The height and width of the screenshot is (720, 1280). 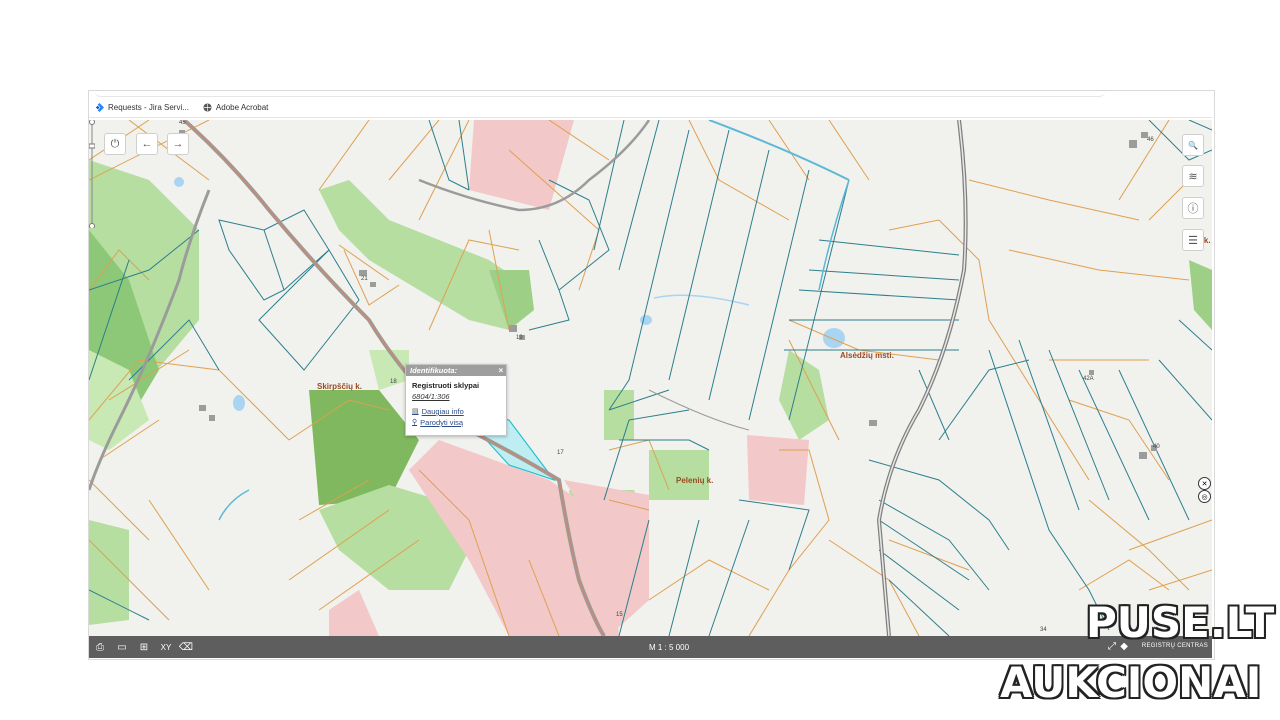 What do you see at coordinates (456, 396) in the screenshot?
I see `parcel-id-link: 6804/1:306` at bounding box center [456, 396].